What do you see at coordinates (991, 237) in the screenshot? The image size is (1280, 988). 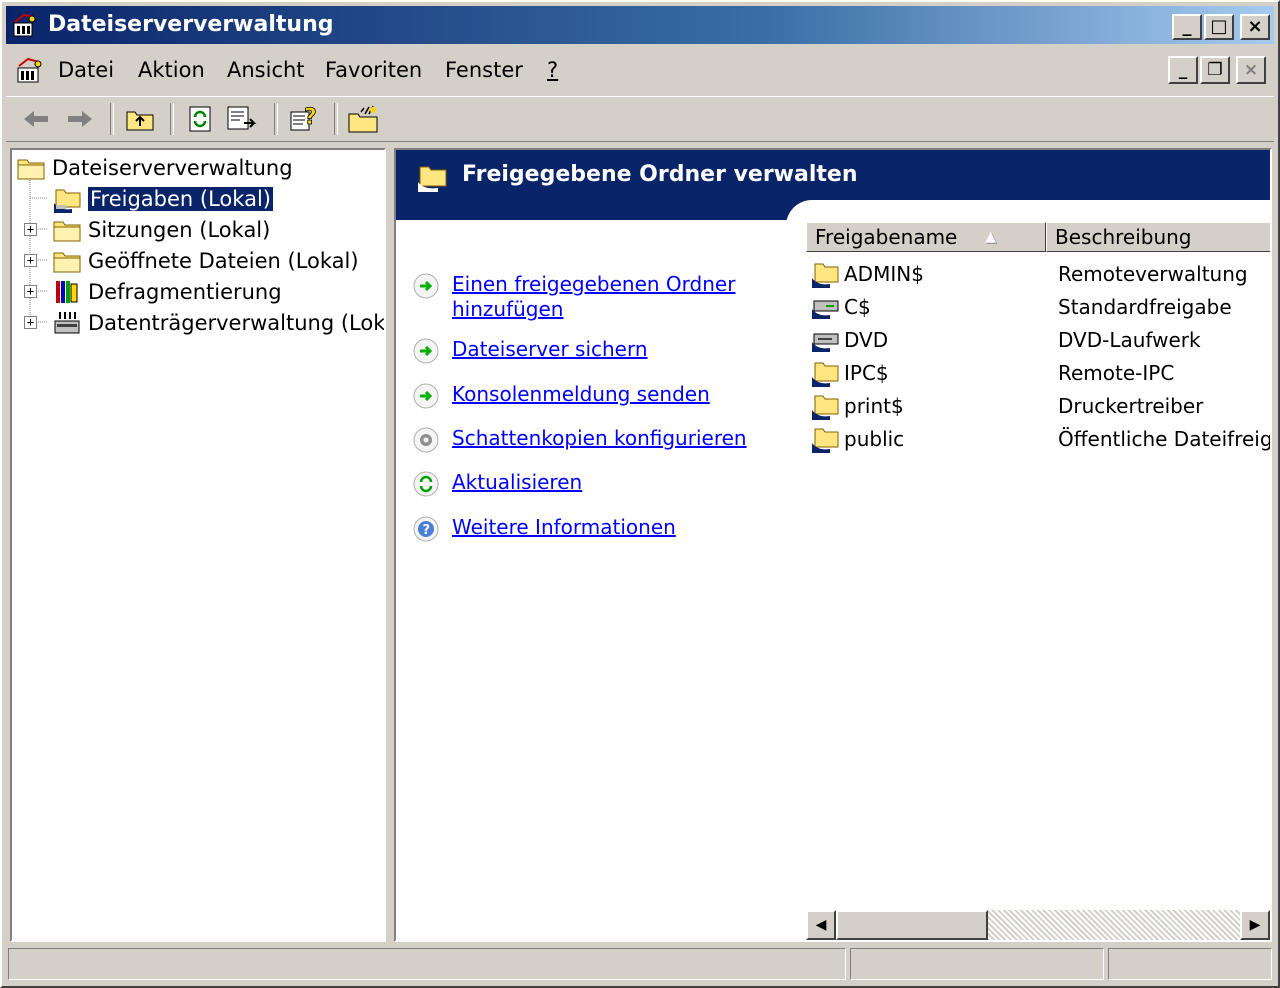 I see `sort-ascending-icon: ▲` at bounding box center [991, 237].